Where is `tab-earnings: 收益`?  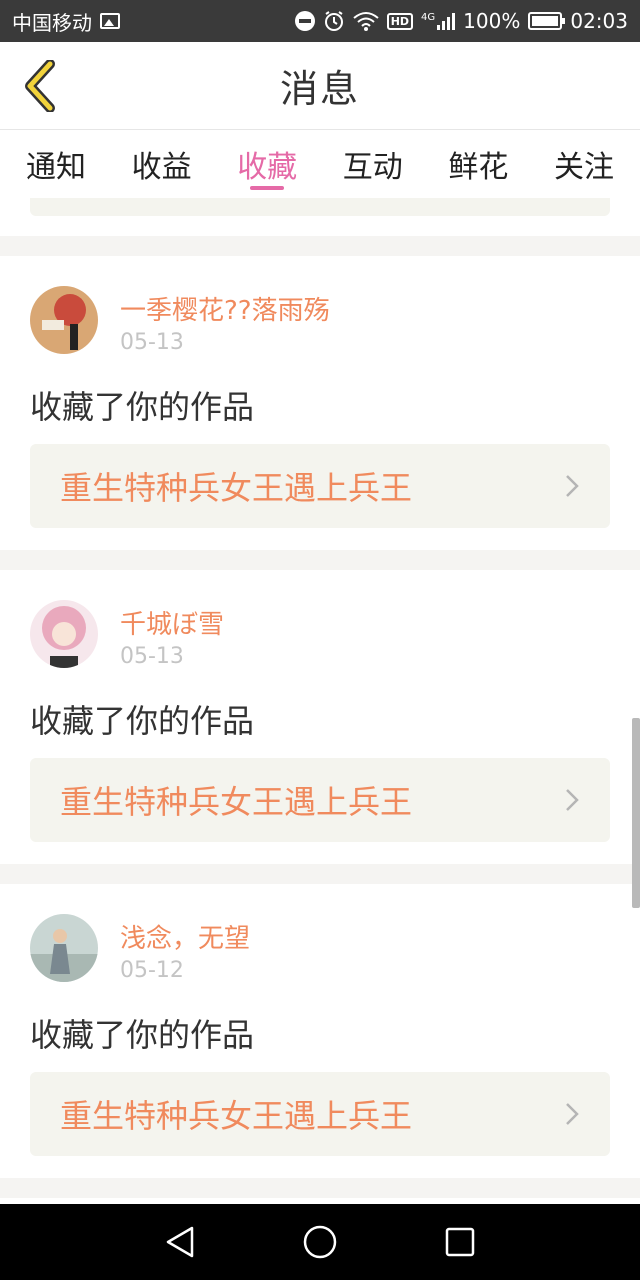 tab-earnings: 收益 is located at coordinates (162, 164).